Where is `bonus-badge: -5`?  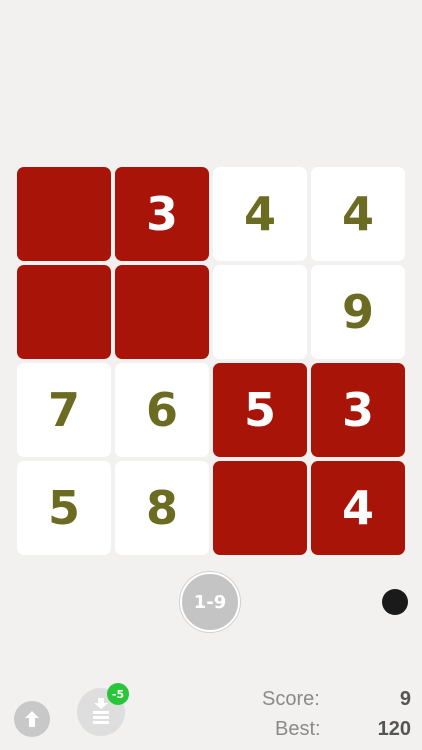
bonus-badge: -5 is located at coordinates (118, 694).